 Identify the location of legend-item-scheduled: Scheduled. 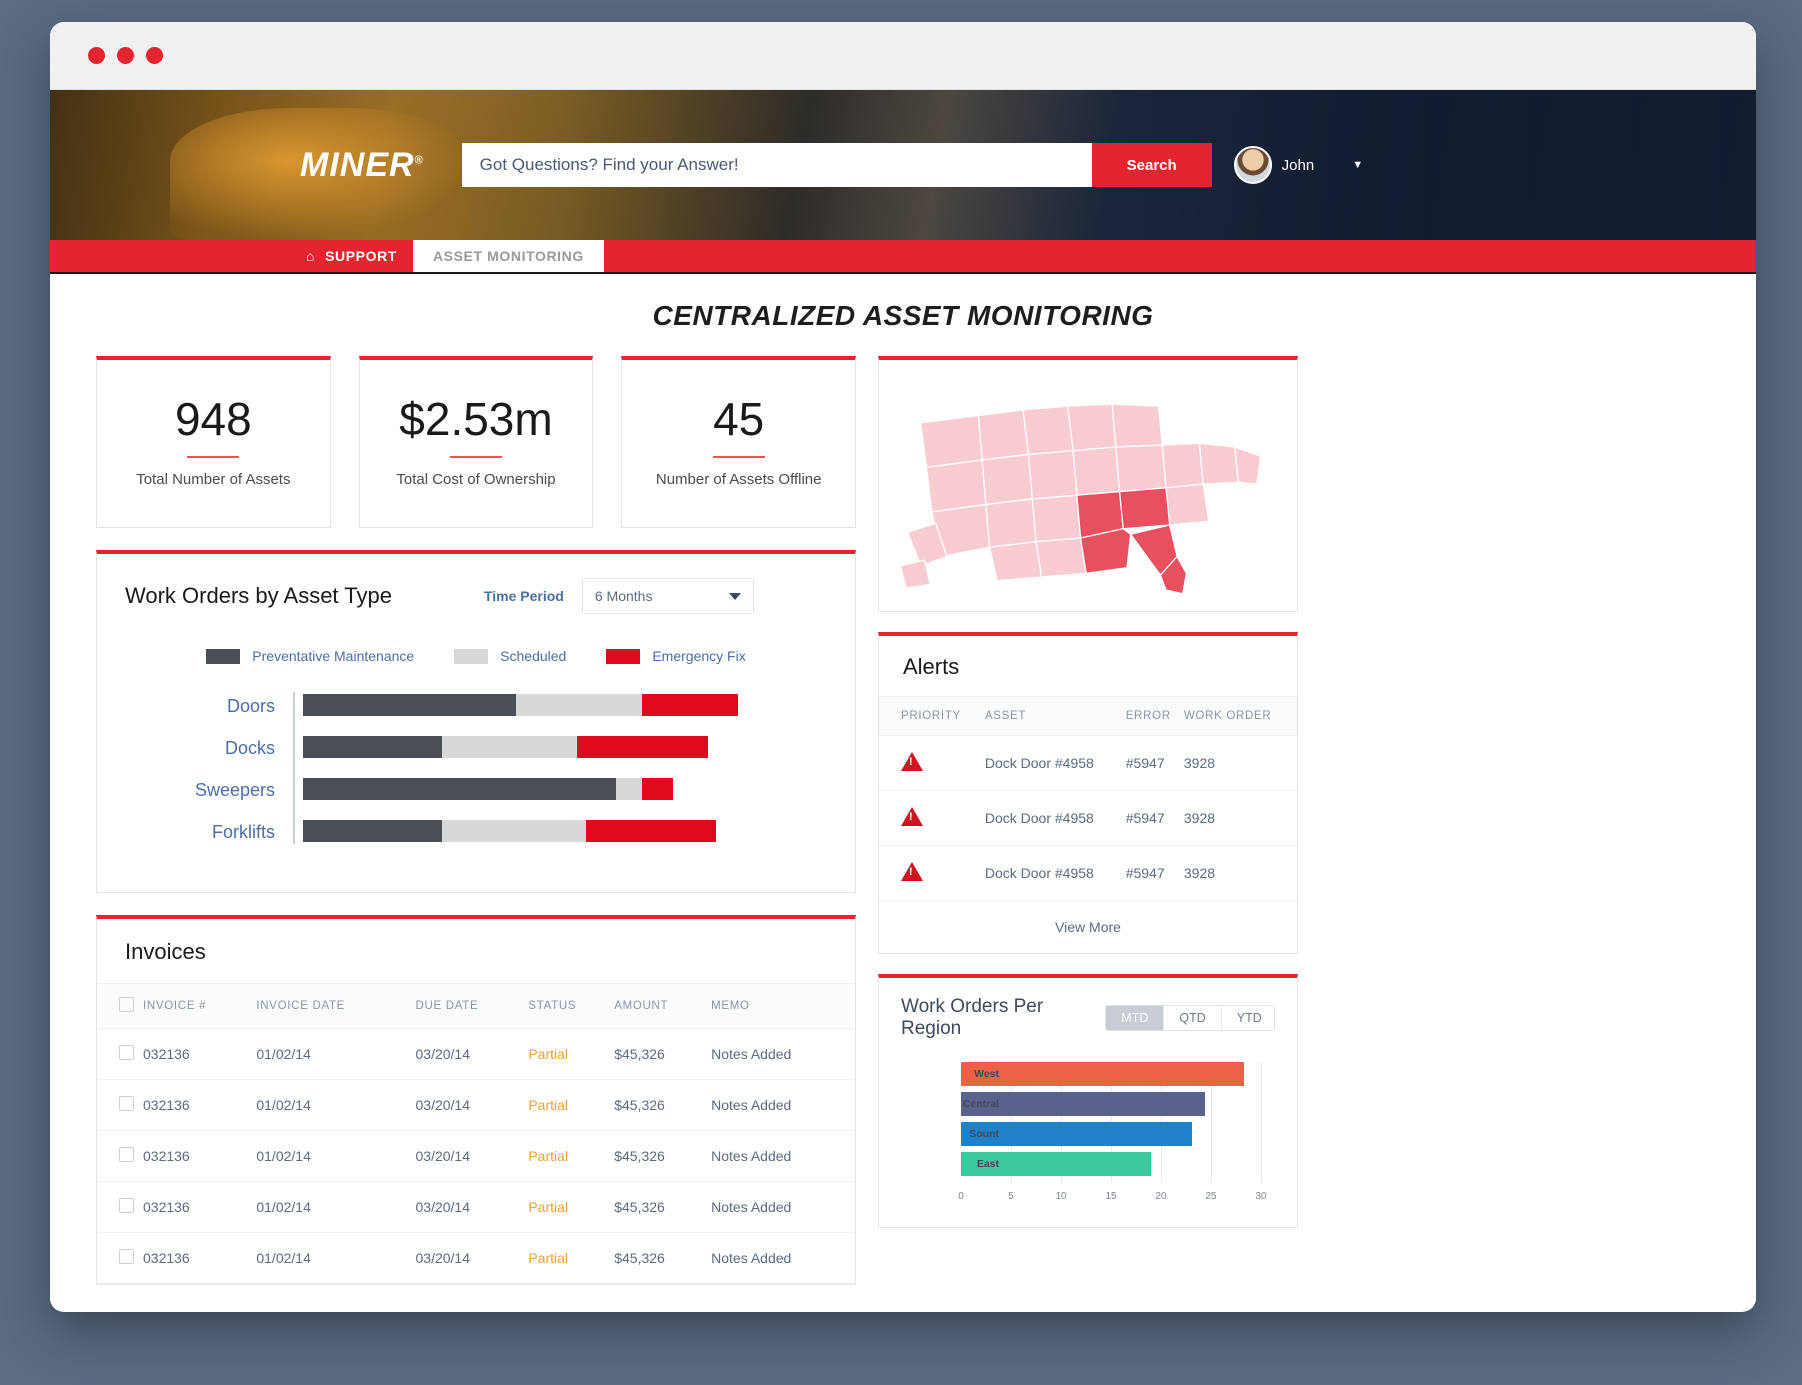
(510, 656).